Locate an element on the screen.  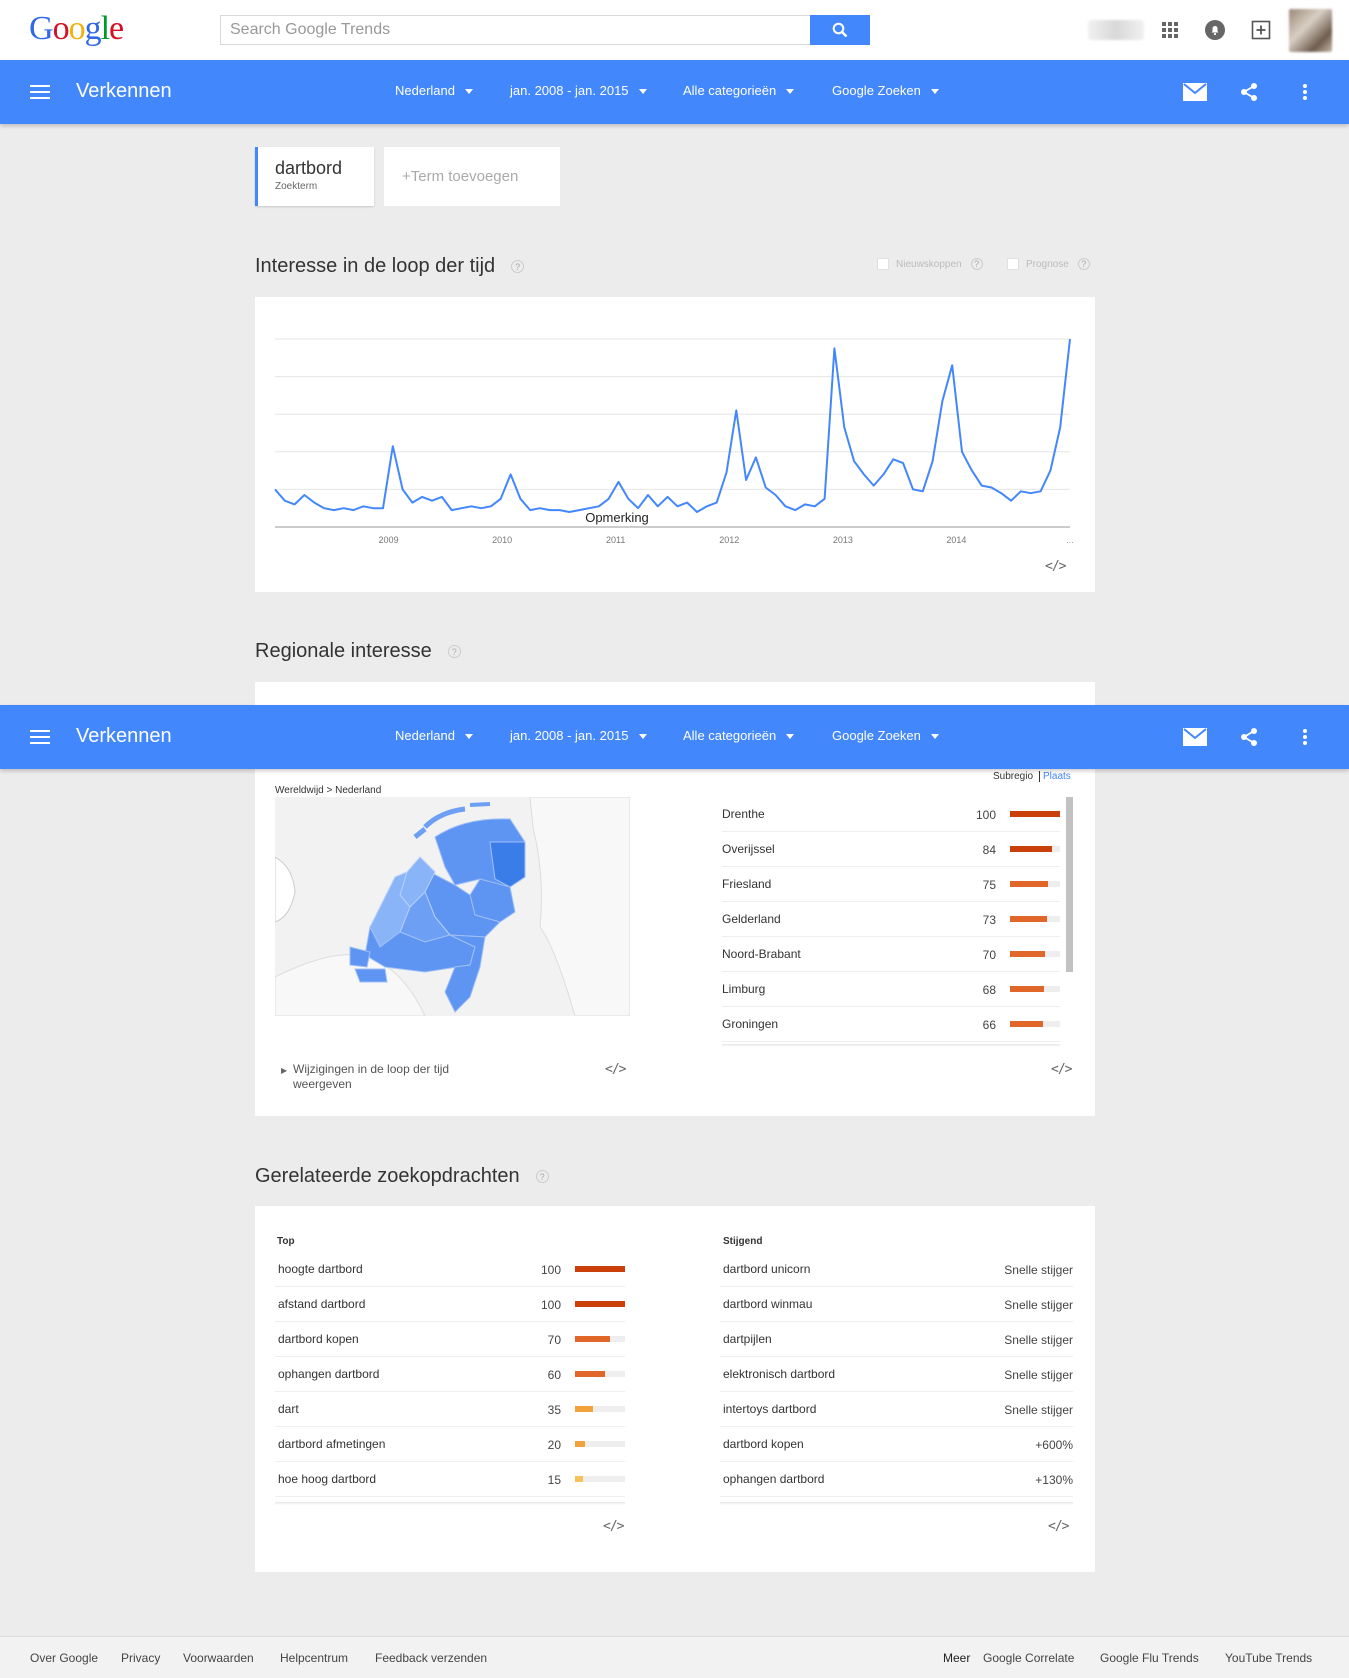
x-tick-label: 2013 is located at coordinates (843, 540).